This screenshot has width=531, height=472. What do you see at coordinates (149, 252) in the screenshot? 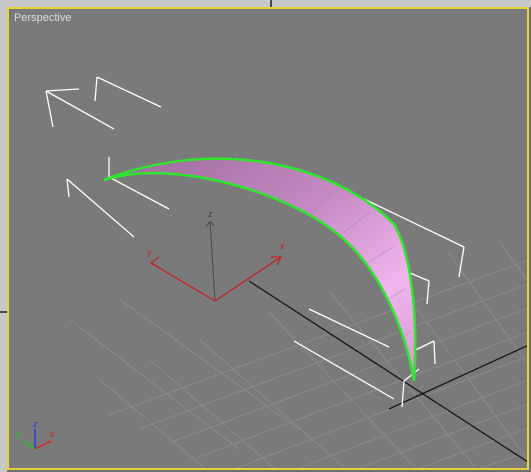
I see `gizmo-y-label: y` at bounding box center [149, 252].